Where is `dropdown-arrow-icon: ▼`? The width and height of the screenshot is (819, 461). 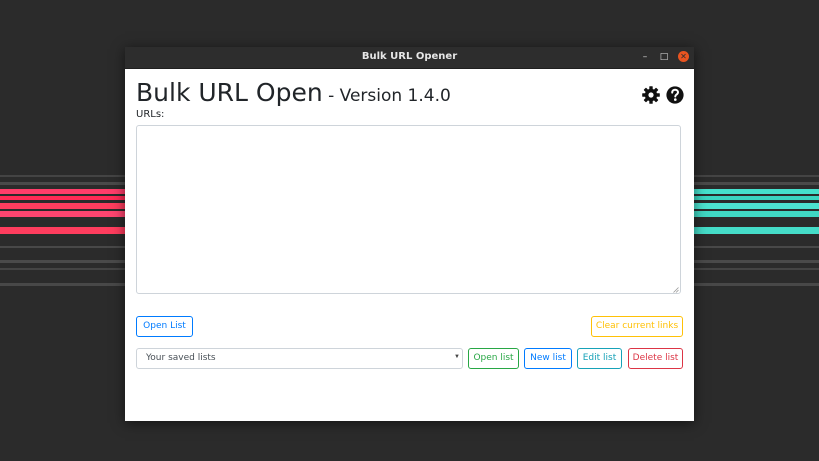 dropdown-arrow-icon: ▼ is located at coordinates (457, 357).